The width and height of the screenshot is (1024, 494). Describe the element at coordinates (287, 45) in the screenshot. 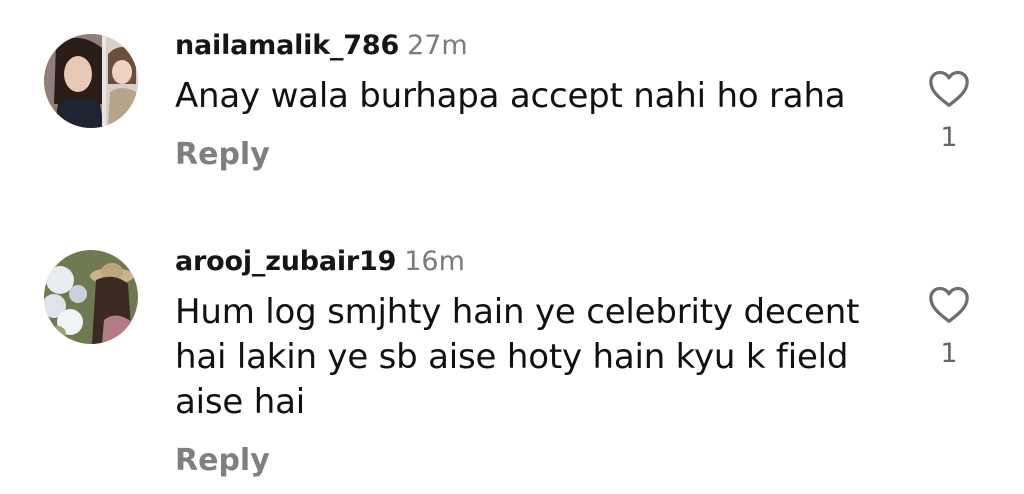

I see `comment-username: nailamalik_786` at that location.